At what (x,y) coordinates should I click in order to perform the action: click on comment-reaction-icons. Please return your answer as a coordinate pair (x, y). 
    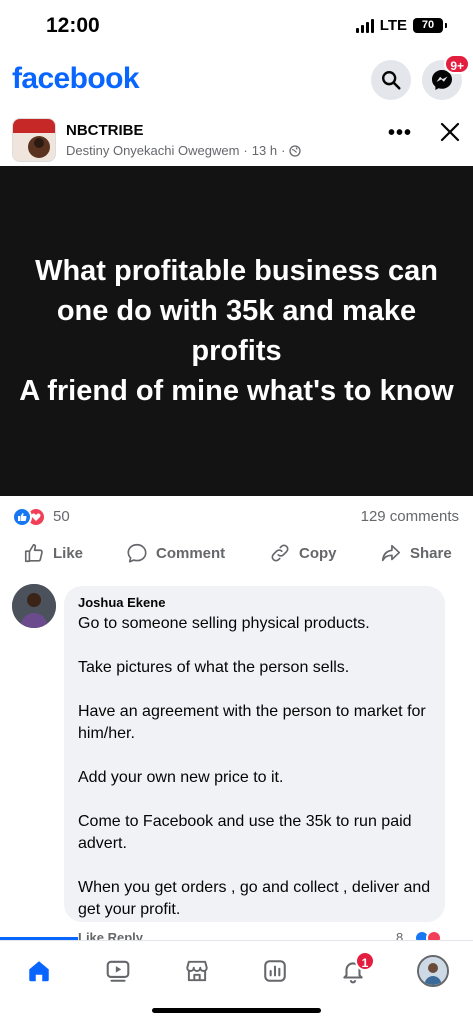
    Looking at the image, I should click on (428, 935).